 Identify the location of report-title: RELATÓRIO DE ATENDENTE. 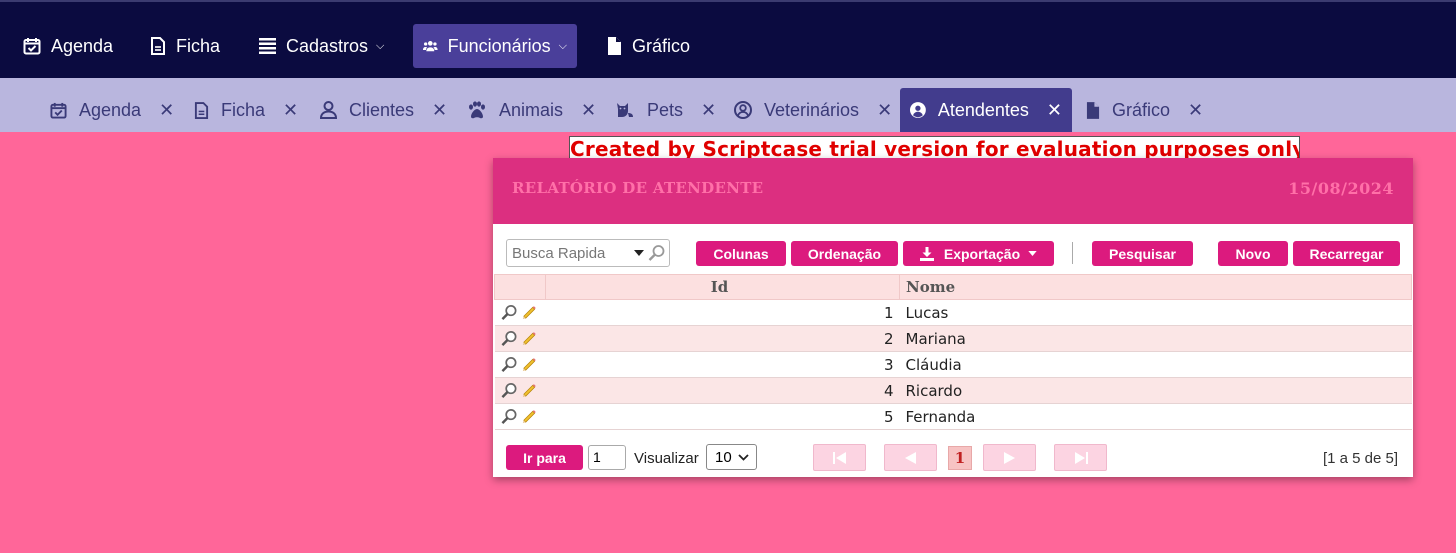
(638, 188).